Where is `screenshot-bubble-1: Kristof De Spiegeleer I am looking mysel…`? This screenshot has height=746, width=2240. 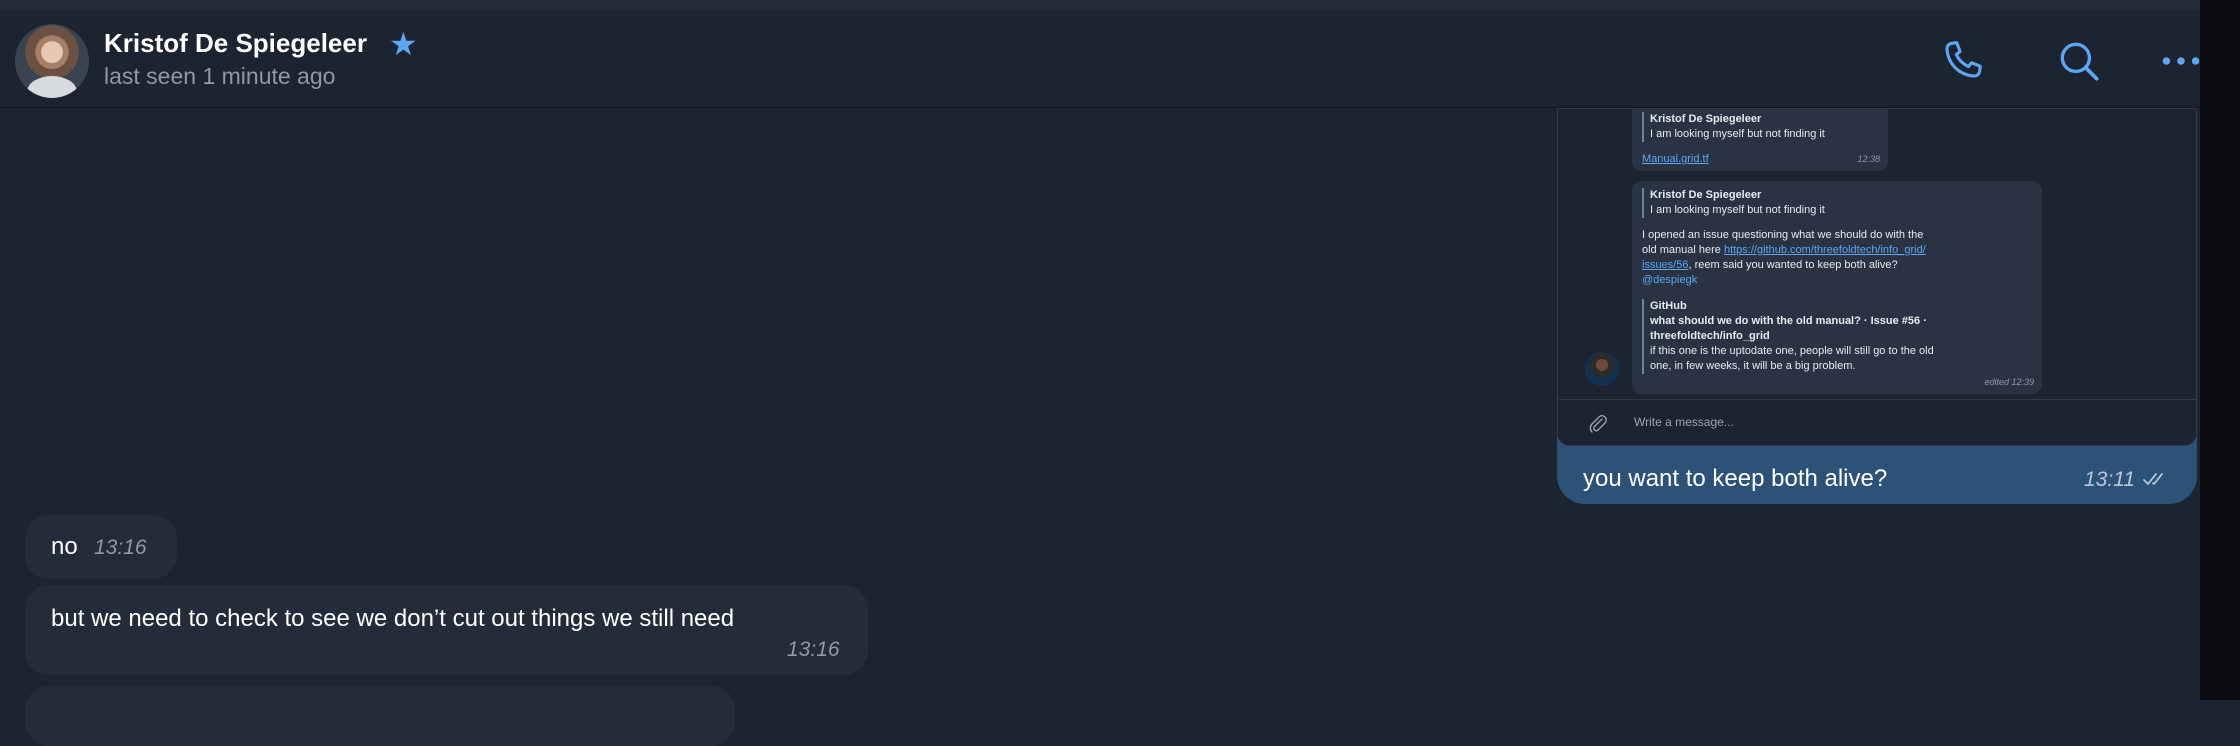
screenshot-bubble-1: Kristof De Spiegeleer I am looking mysel… is located at coordinates (1760, 140).